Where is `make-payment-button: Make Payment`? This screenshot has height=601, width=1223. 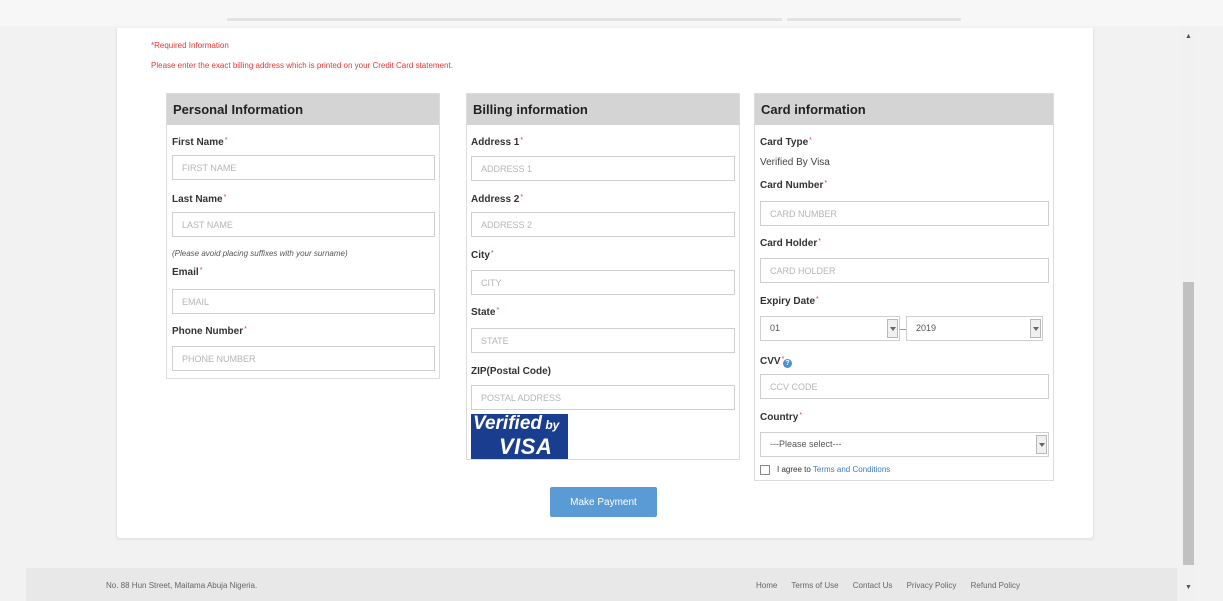
make-payment-button: Make Payment is located at coordinates (603, 502).